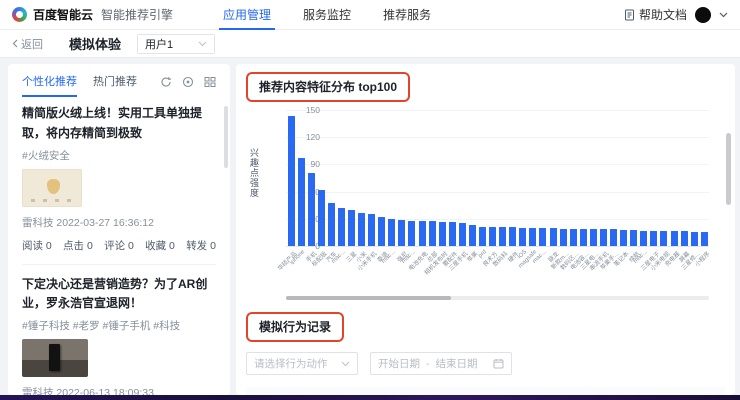  Describe the element at coordinates (407, 15) in the screenshot. I see `nav-item-recommend-service: 推荐服务` at that location.